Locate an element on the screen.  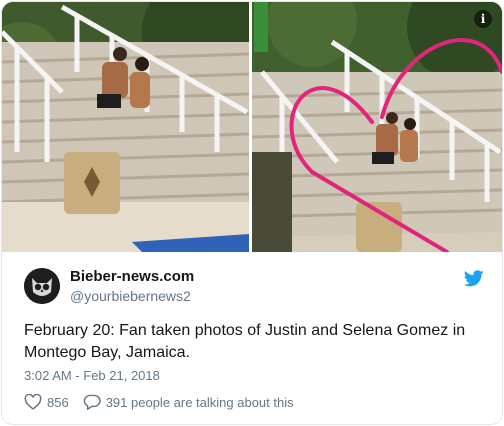
tweet-header: Bieber-news.com @yourbiebernews2 is located at coordinates (254, 287).